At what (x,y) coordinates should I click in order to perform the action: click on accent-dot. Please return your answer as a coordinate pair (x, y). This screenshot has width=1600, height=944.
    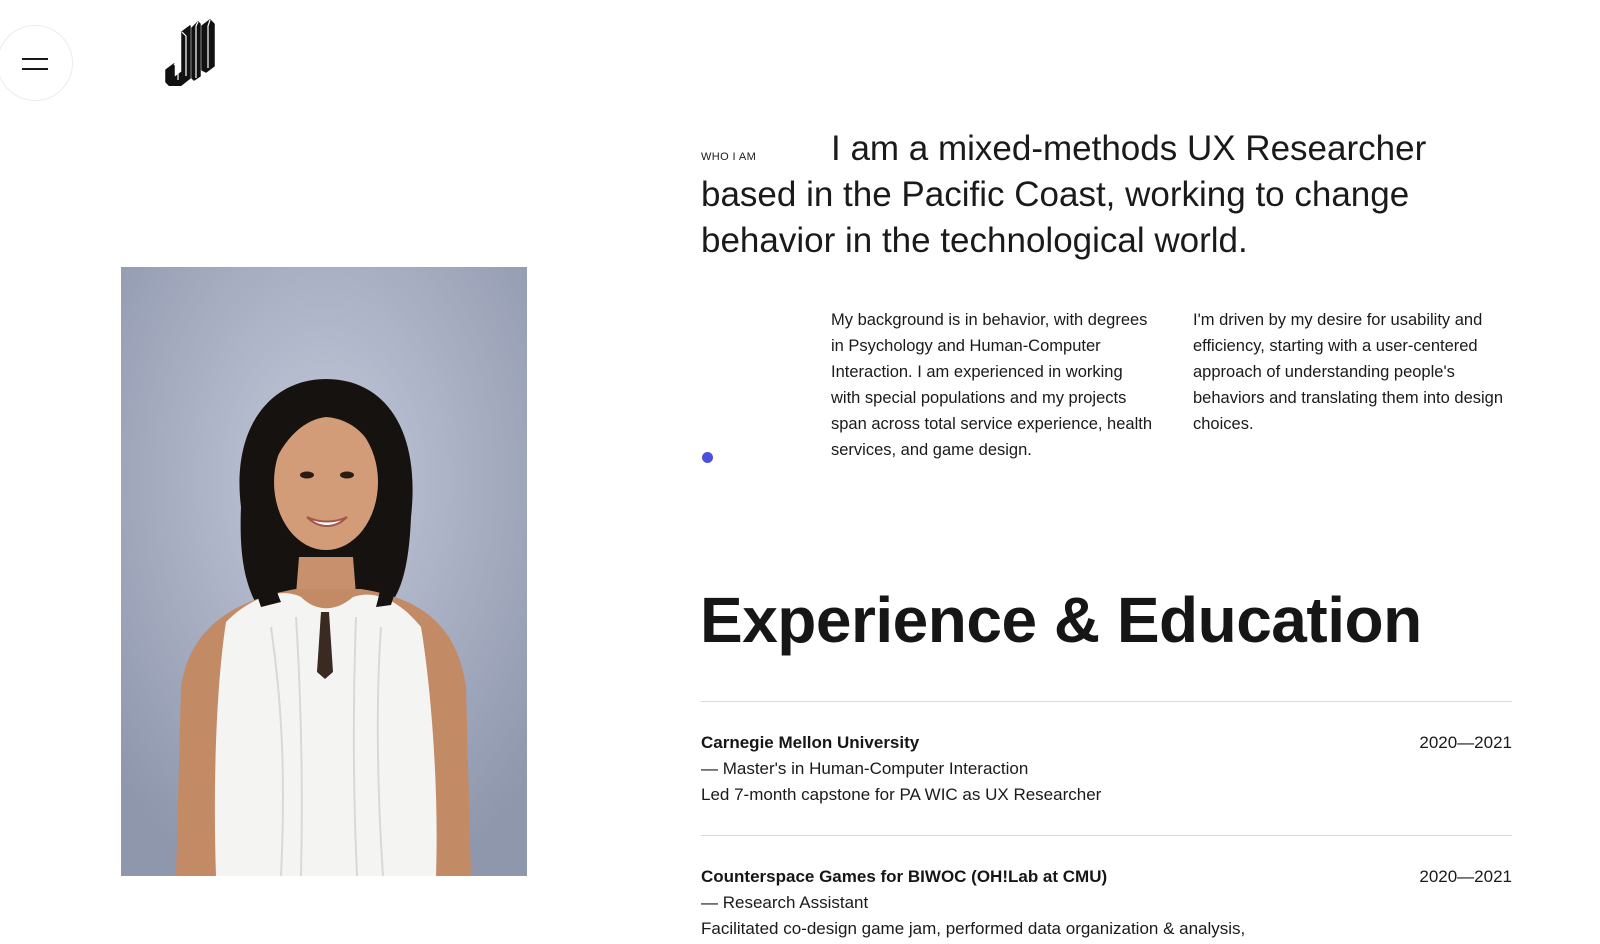
    Looking at the image, I should click on (707, 457).